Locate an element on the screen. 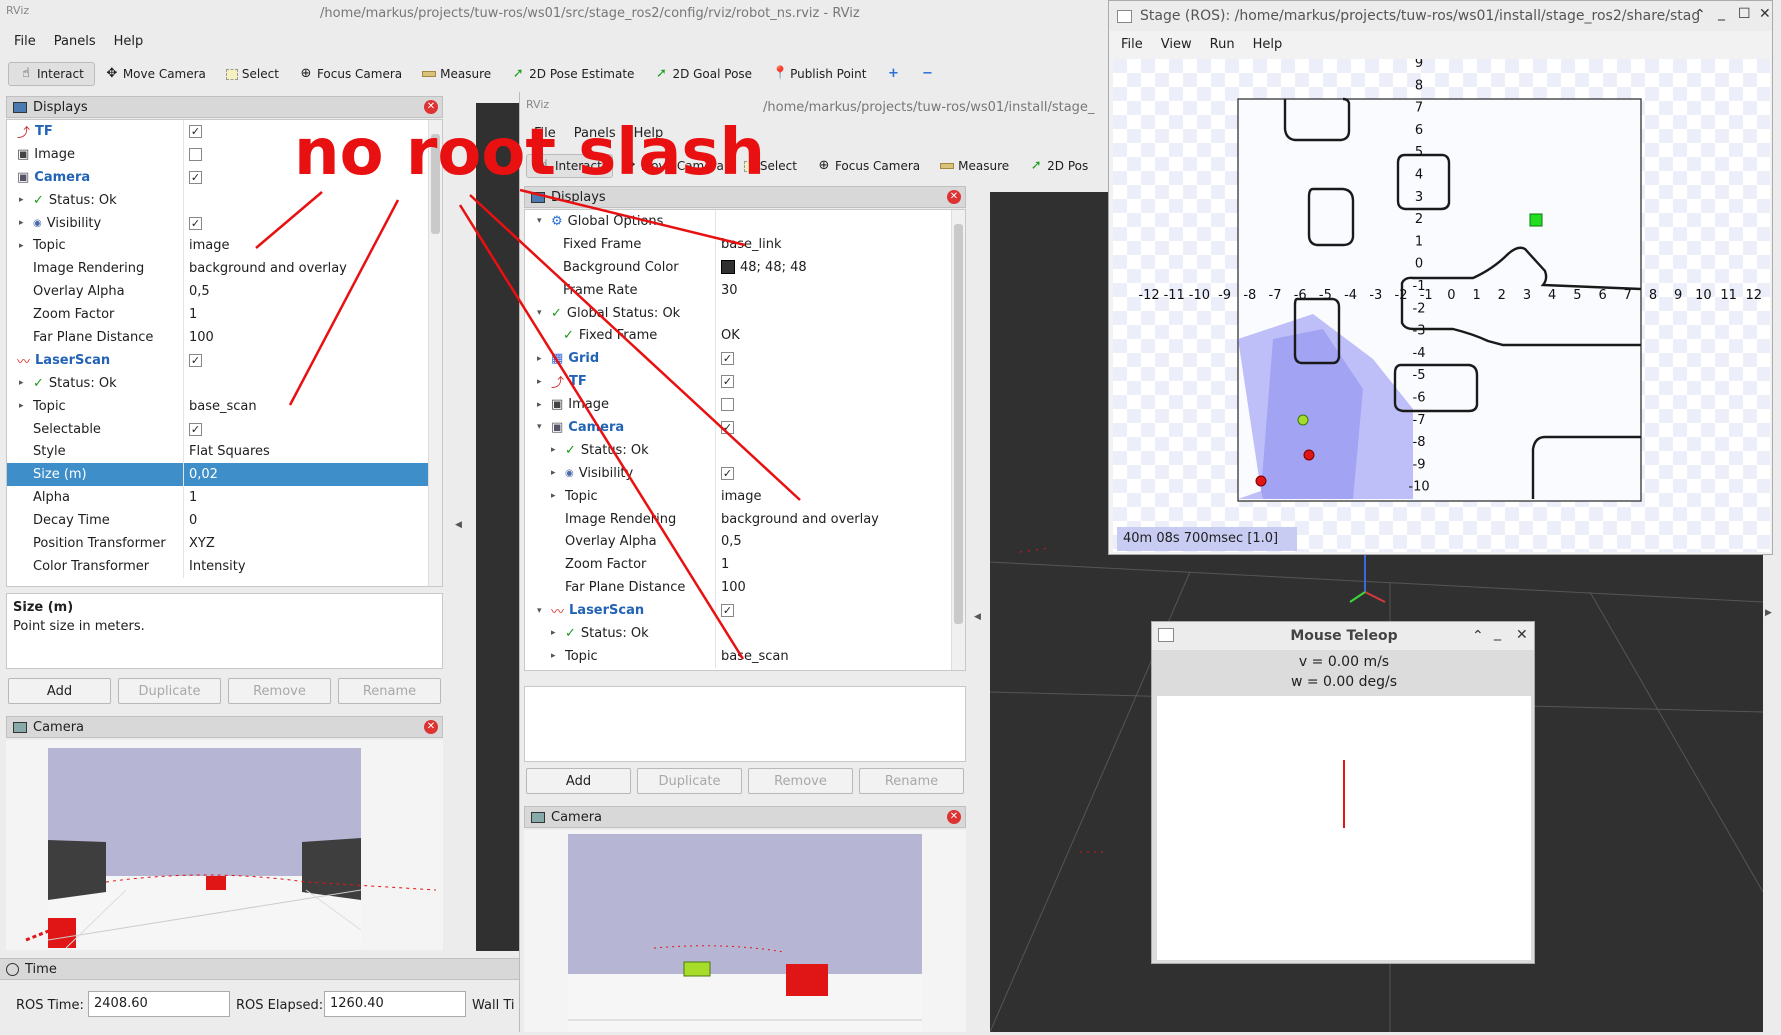 The height and width of the screenshot is (1035, 1781). tree-row: ▸ Topic base_scan is located at coordinates (224, 406).